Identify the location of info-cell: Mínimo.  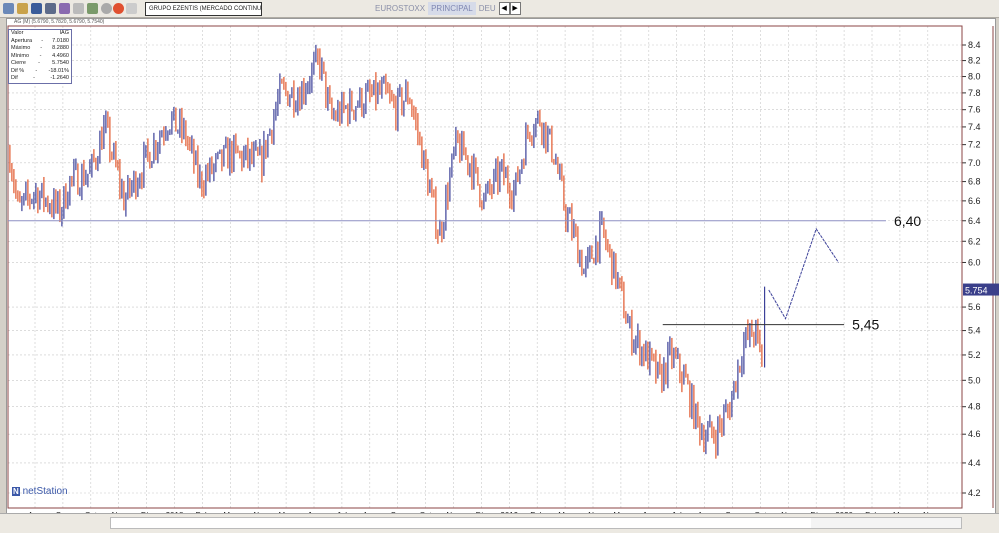
(20, 55).